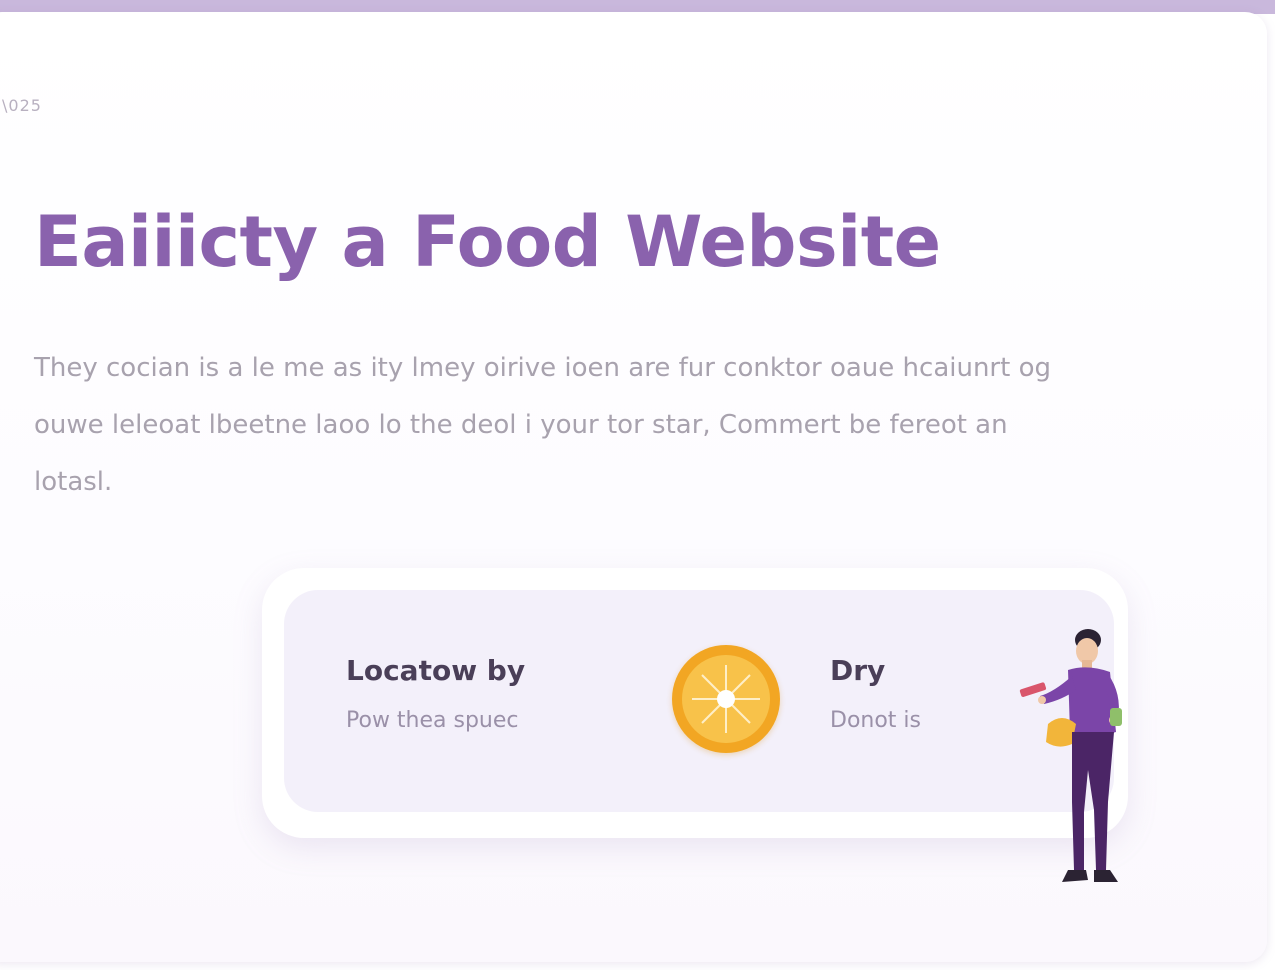 The image size is (1275, 970). I want to click on eyebrow-label: \025, so click(22, 105).